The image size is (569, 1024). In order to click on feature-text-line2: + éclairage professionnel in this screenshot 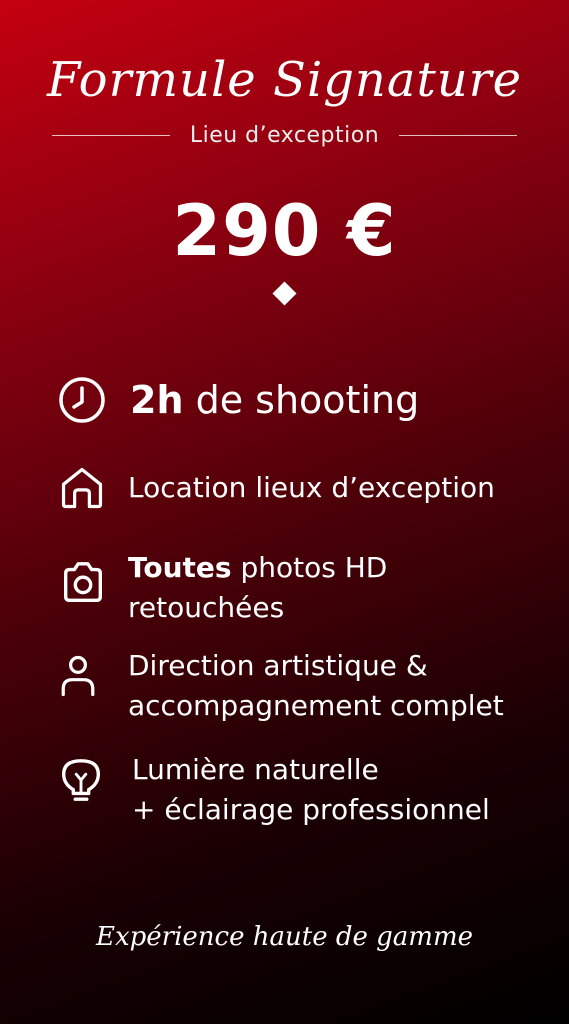, I will do `click(311, 809)`.